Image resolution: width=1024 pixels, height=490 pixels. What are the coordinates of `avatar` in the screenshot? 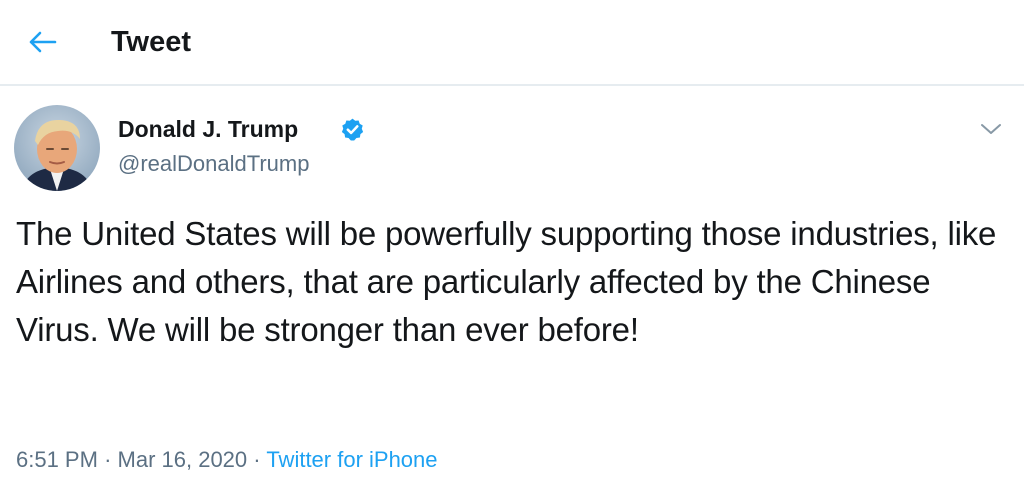 It's located at (57, 148).